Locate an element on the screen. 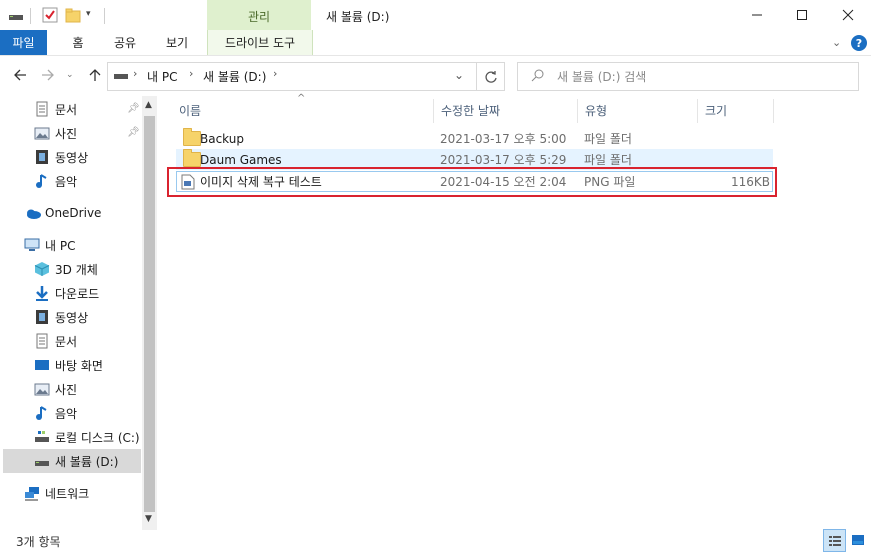 The image size is (871, 555). pc-icon is located at coordinates (32, 245).